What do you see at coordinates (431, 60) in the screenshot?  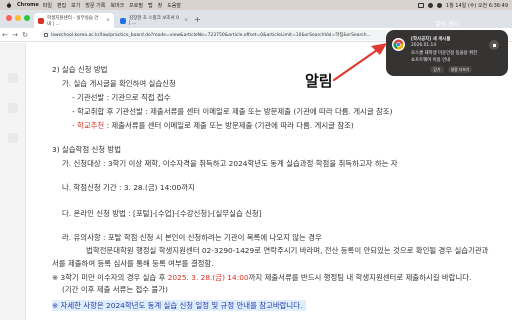 I see `notification-body: 쇼프트웨어 이용 안내` at bounding box center [431, 60].